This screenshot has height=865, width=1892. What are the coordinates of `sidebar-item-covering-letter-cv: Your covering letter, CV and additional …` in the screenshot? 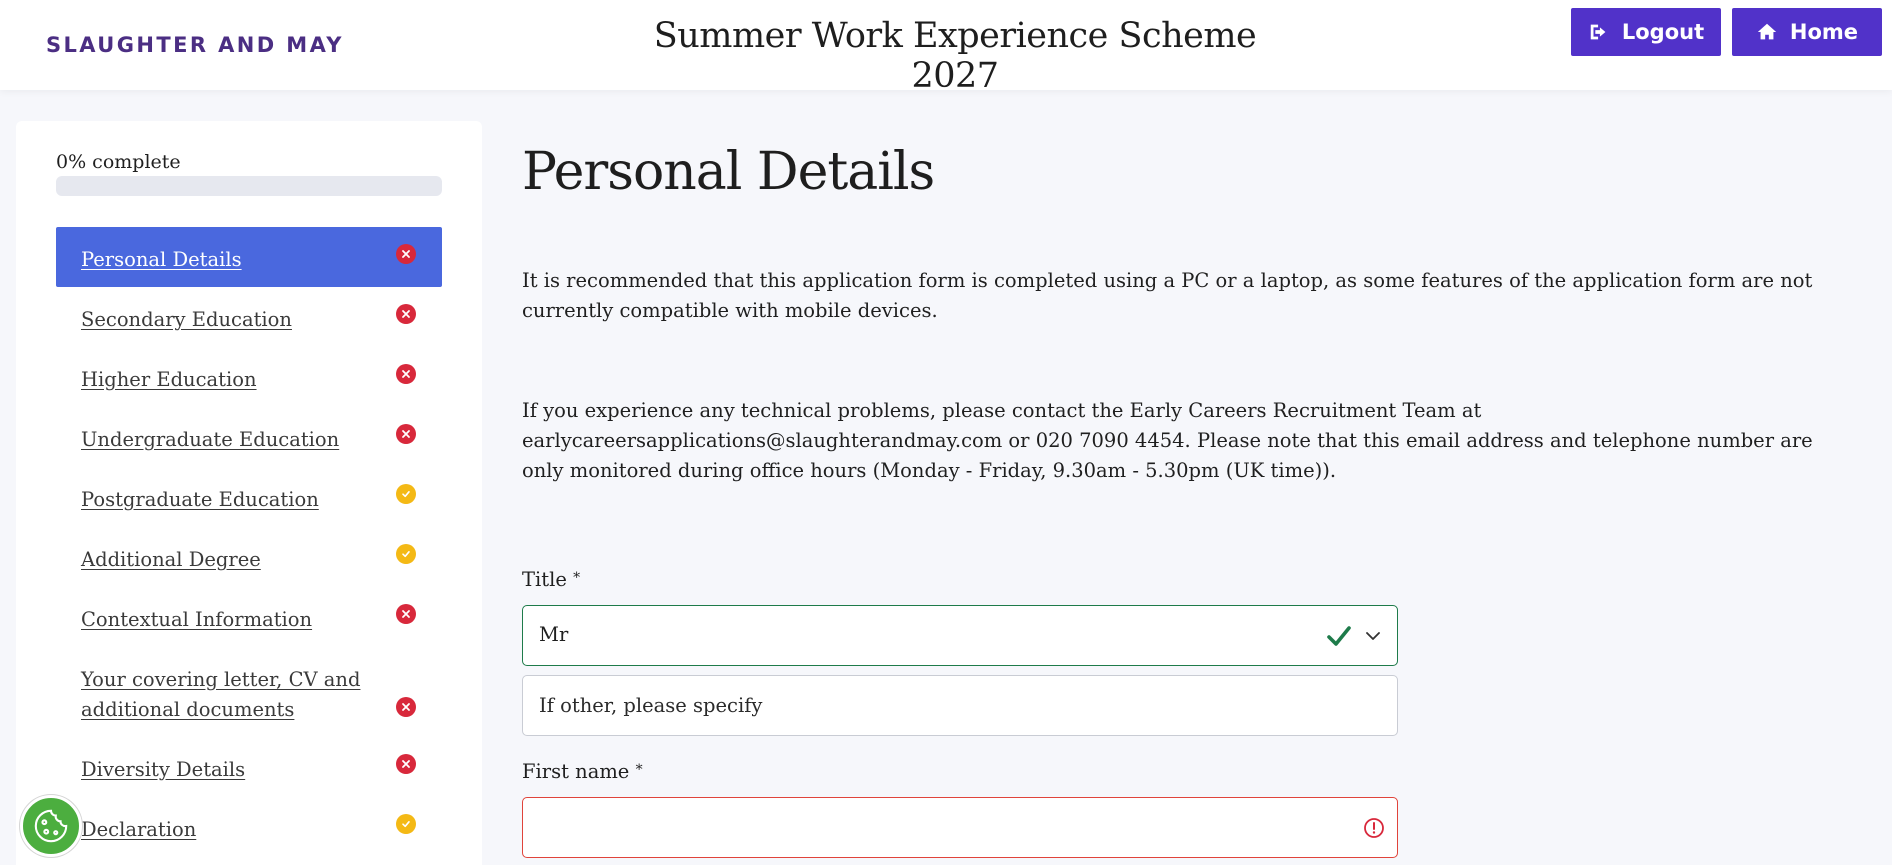 It's located at (249, 692).